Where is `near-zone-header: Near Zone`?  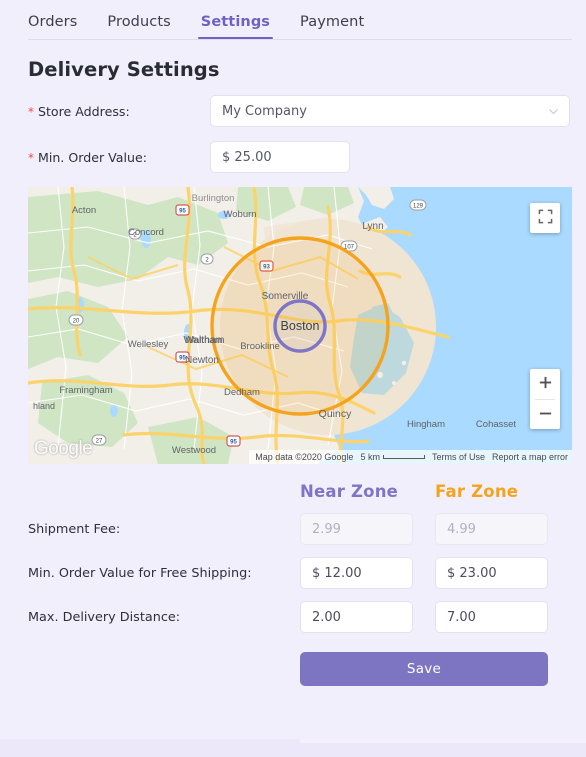
near-zone-header: Near Zone is located at coordinates (349, 491).